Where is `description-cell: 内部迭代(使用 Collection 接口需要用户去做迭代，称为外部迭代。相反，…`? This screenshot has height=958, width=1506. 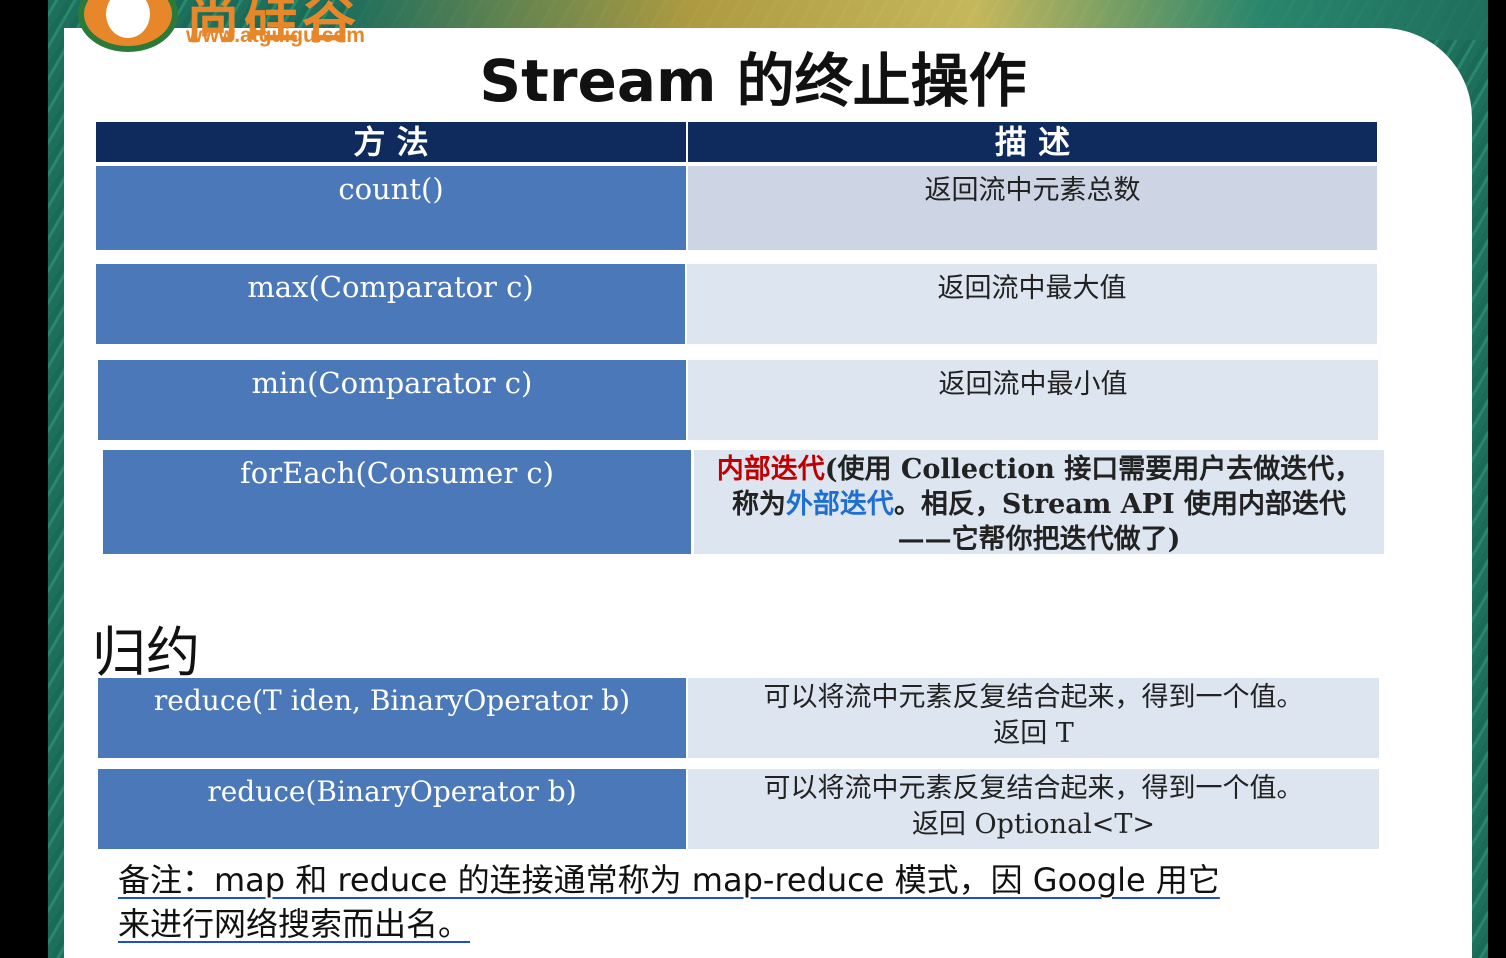 description-cell: 内部迭代(使用 Collection 接口需要用户去做迭代，称为外部迭代。相反，… is located at coordinates (1039, 502).